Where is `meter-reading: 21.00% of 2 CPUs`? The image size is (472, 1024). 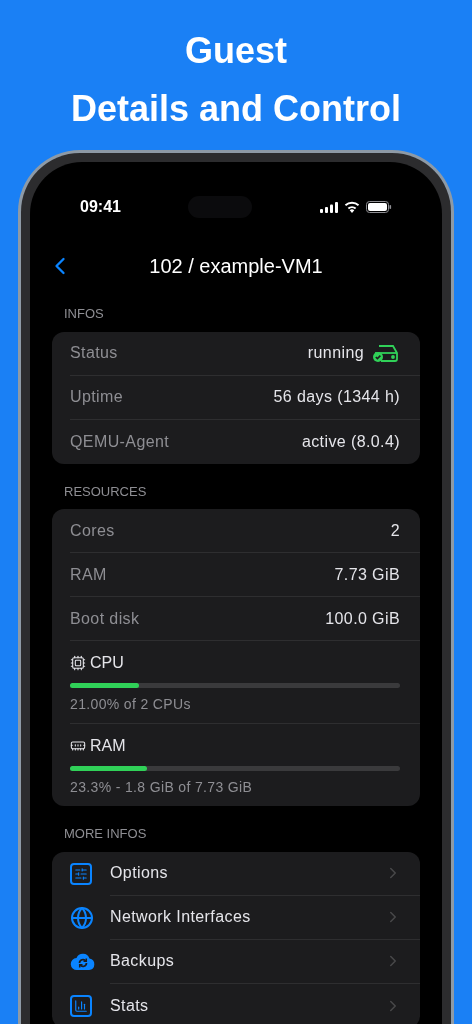 meter-reading: 21.00% of 2 CPUs is located at coordinates (131, 704).